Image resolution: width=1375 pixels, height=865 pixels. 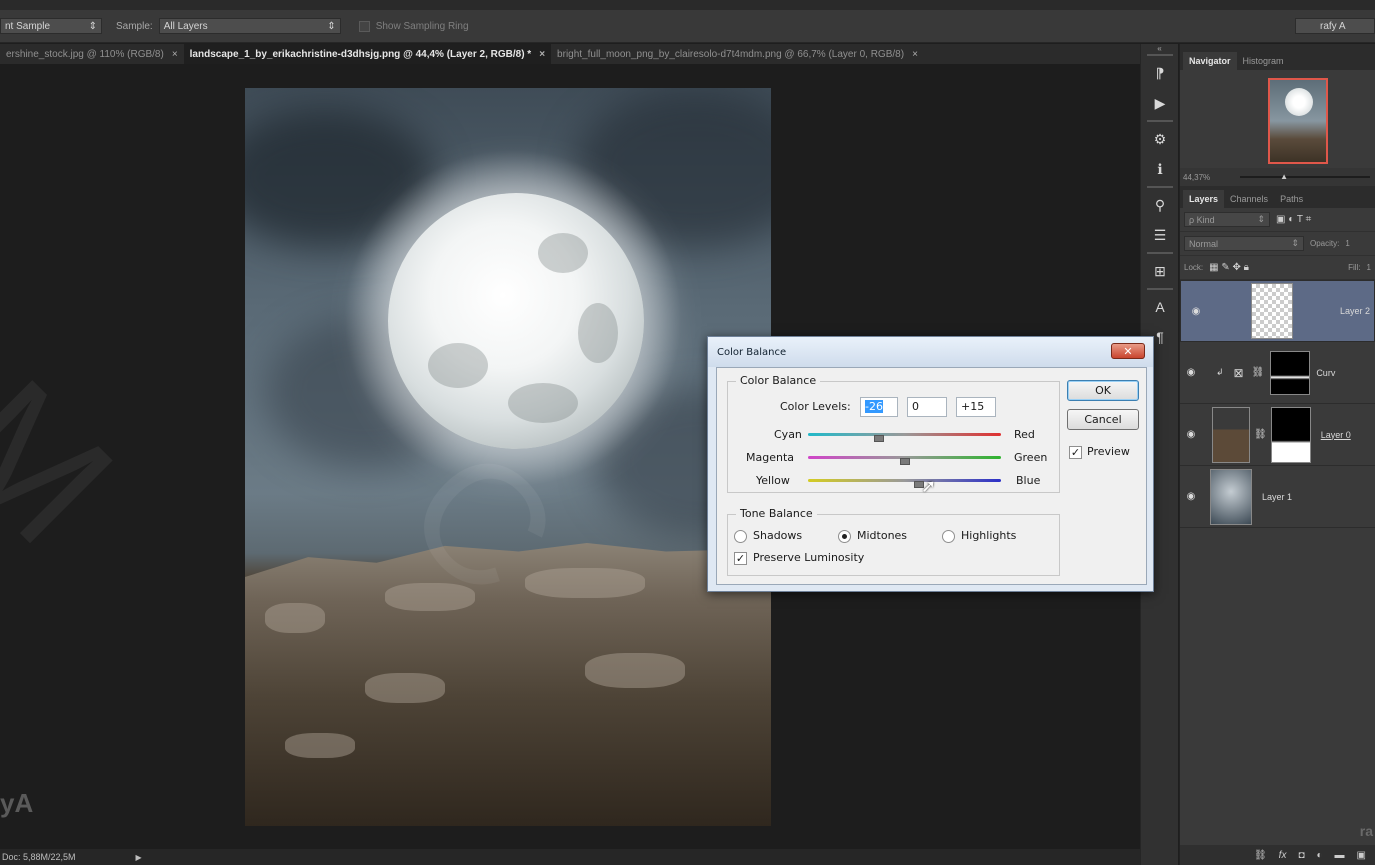 I want to click on brush-presets-icon: ⚲, so click(x=1160, y=205).